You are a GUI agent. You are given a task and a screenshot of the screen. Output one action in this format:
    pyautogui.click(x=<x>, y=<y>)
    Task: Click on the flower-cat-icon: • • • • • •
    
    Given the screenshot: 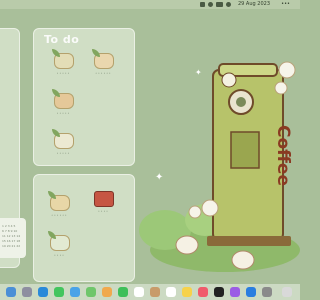 What is the action you would take?
    pyautogui.click(x=59, y=204)
    